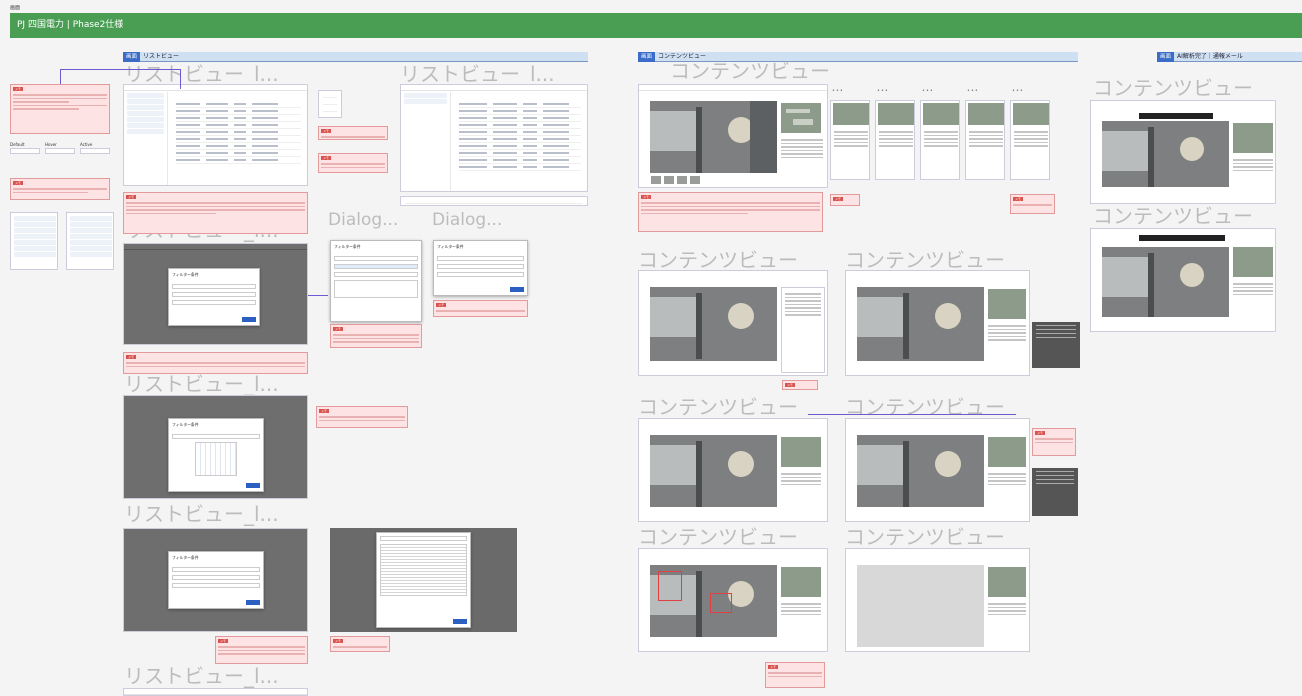  What do you see at coordinates (132, 56) in the screenshot?
I see `section-list-tag: 画面` at bounding box center [132, 56].